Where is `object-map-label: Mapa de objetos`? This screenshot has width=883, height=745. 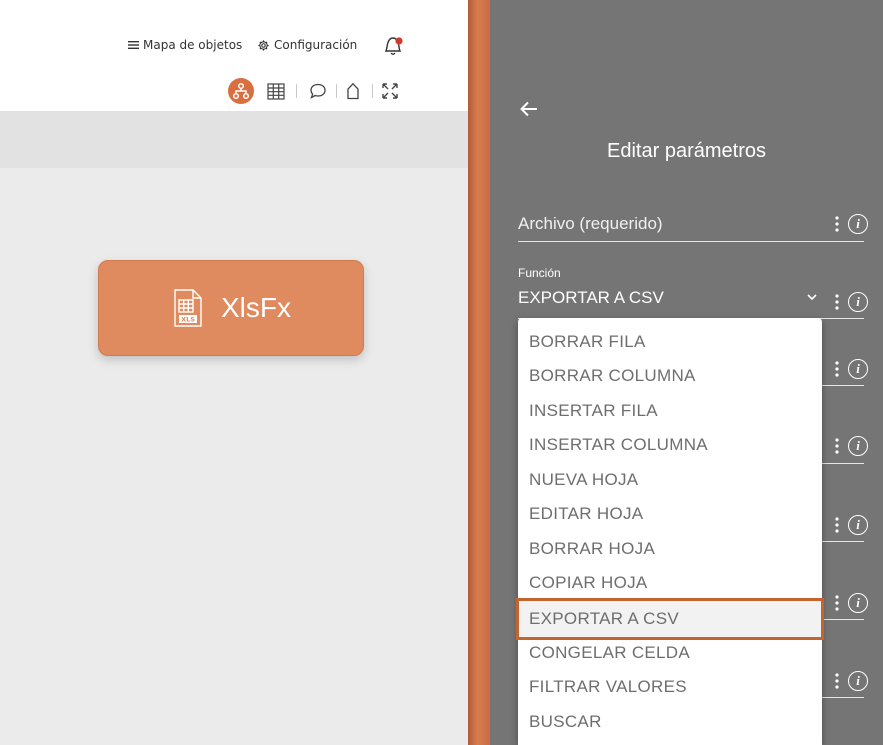 object-map-label: Mapa de objetos is located at coordinates (193, 45).